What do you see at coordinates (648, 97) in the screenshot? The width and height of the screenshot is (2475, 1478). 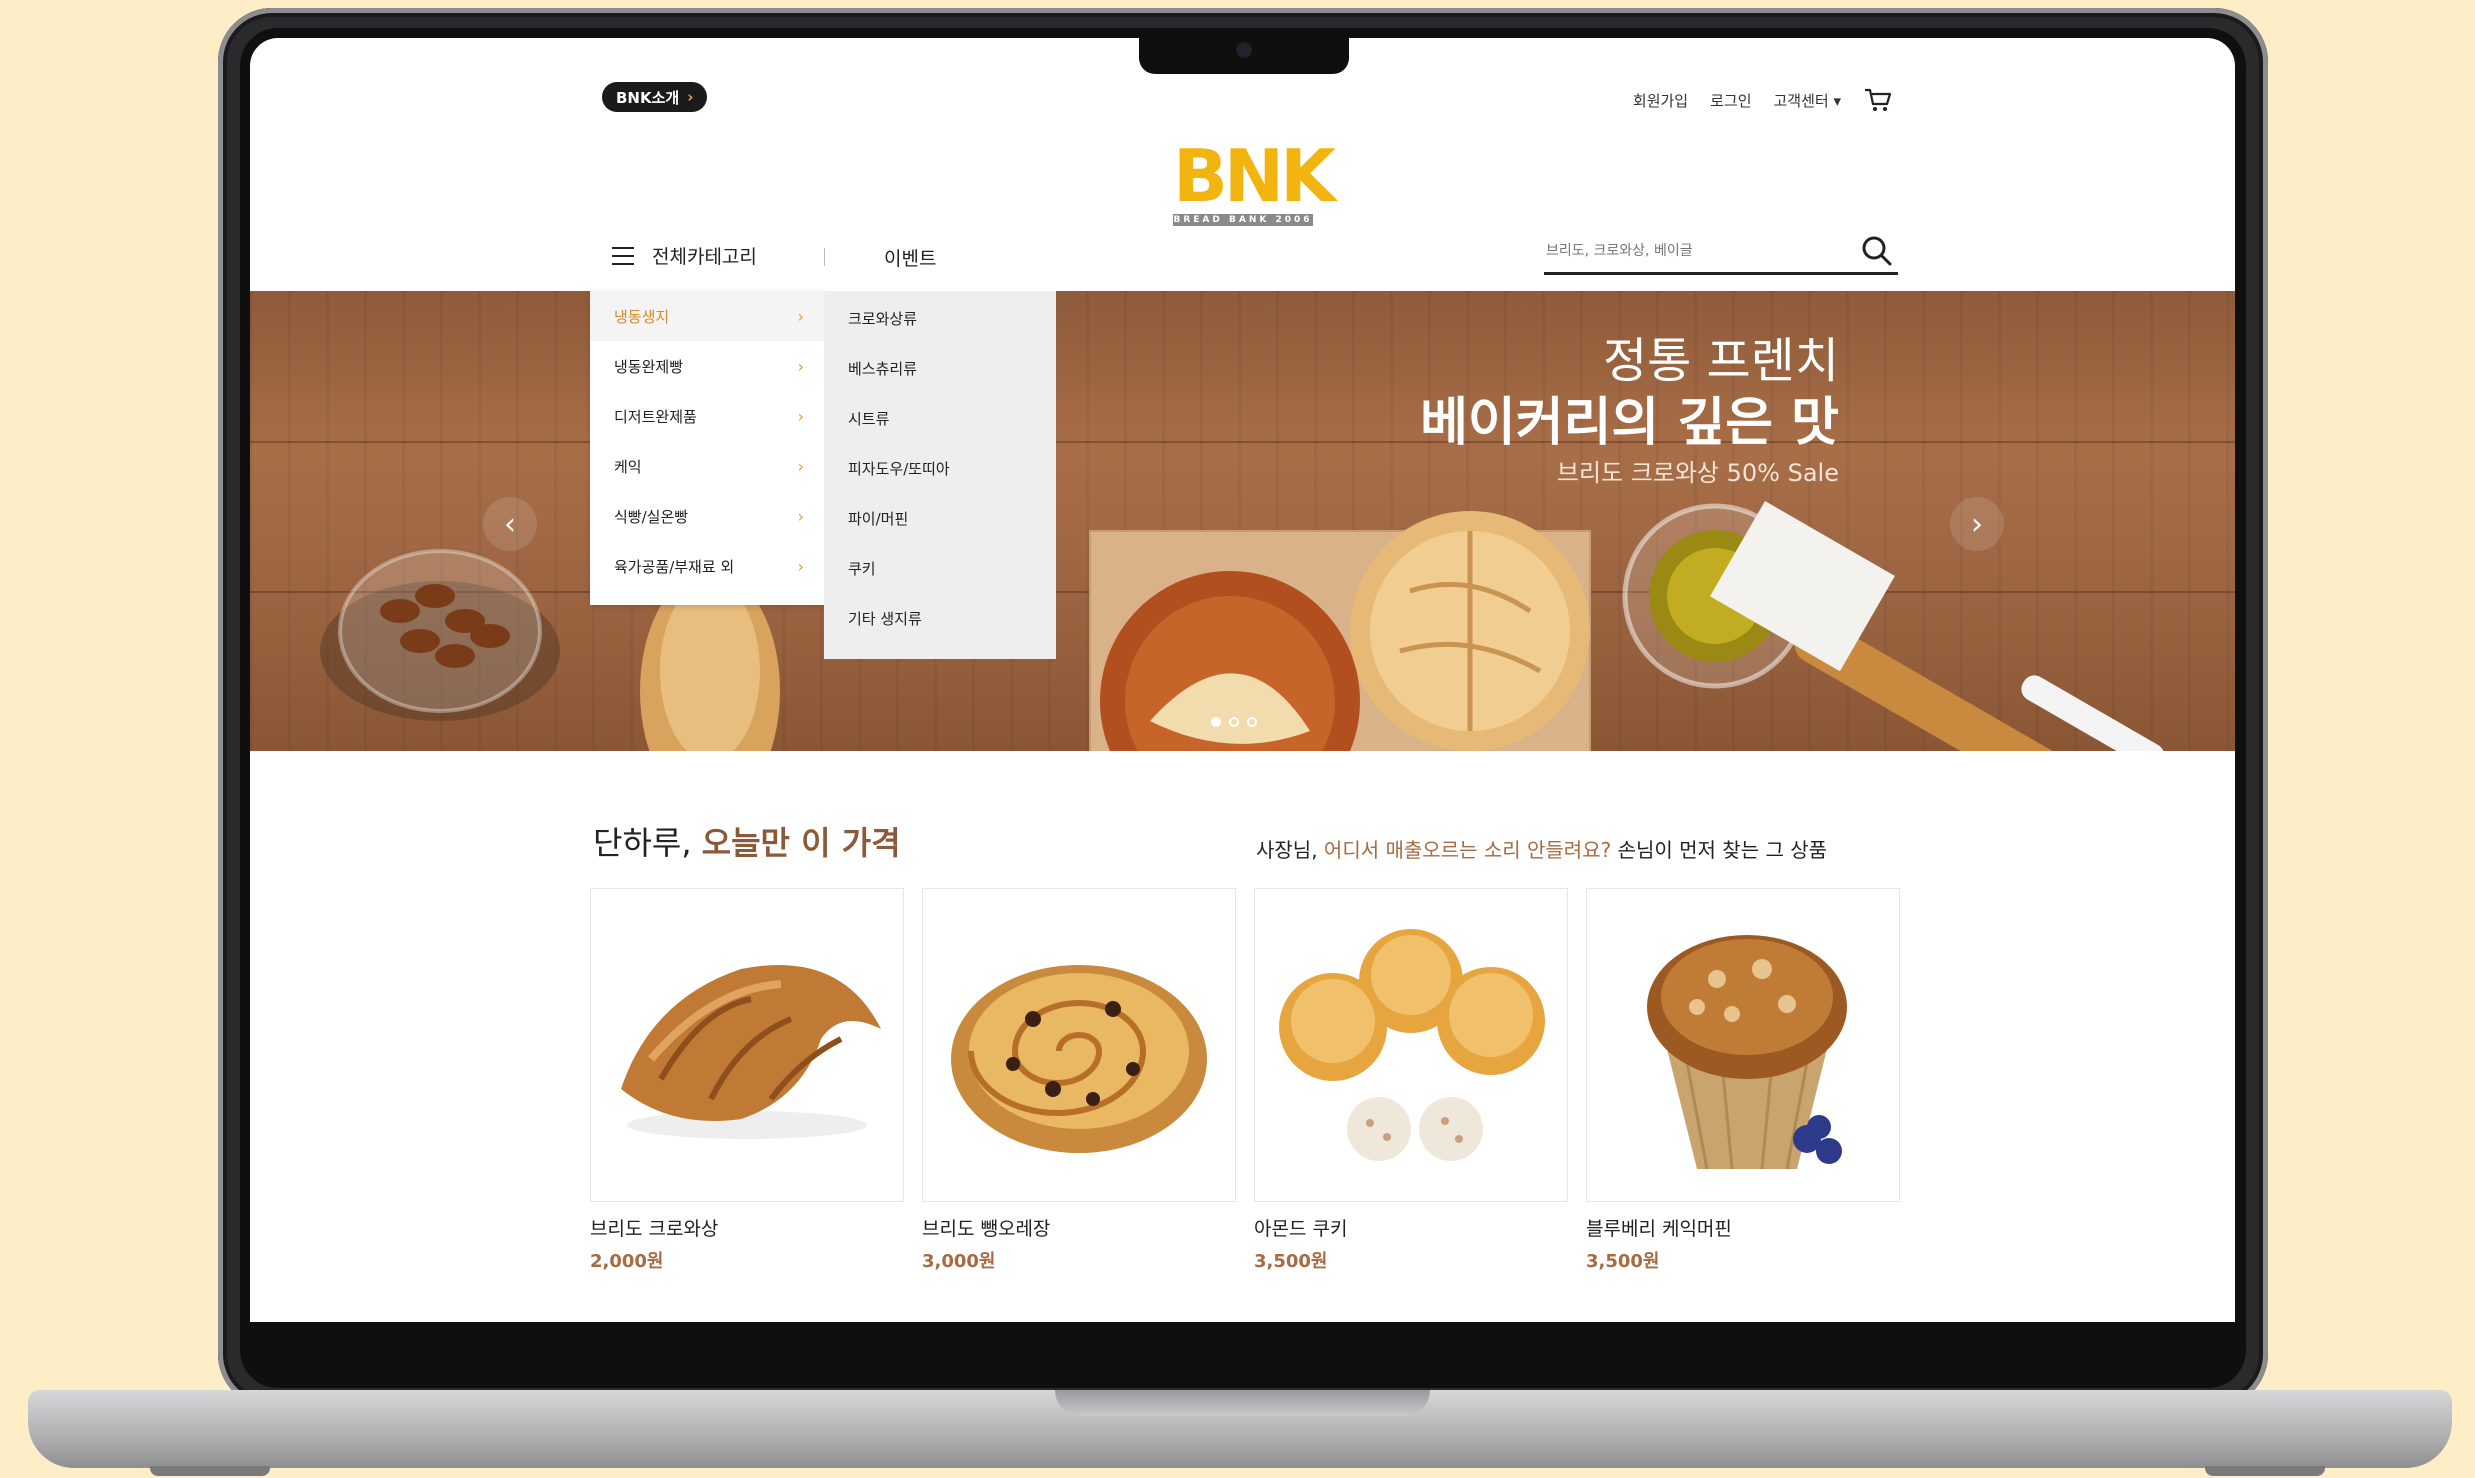 I see `bnk-intro-label: BNK소개` at bounding box center [648, 97].